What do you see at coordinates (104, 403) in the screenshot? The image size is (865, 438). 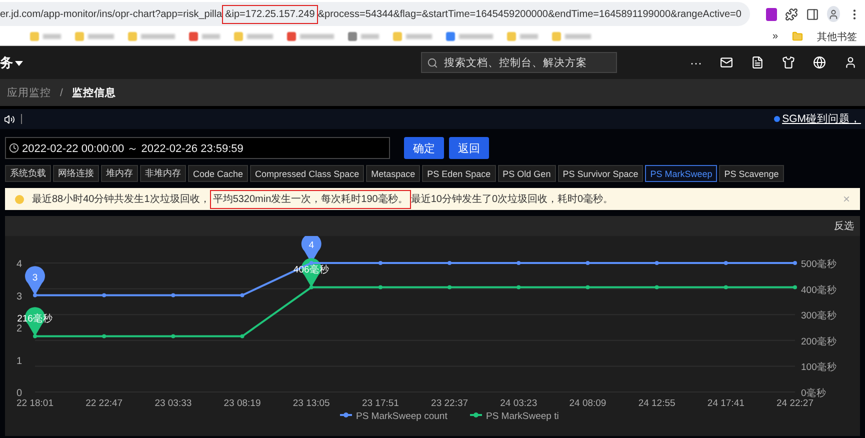 I see `axis-label: 22 22:47` at bounding box center [104, 403].